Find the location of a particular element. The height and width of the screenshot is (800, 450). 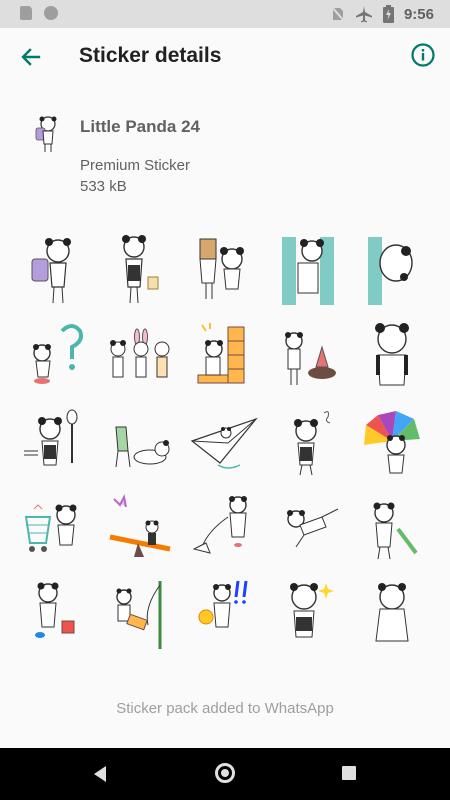

panda-cone-sticker is located at coordinates (310, 358).